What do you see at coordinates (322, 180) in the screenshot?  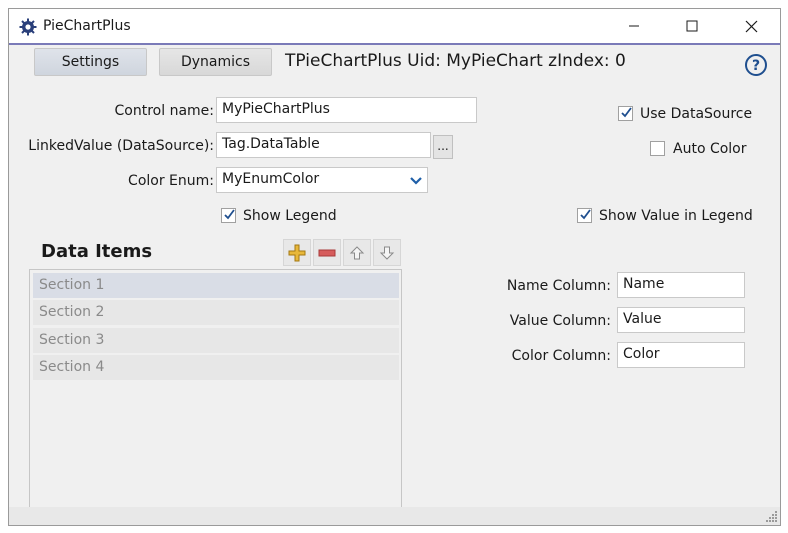 I see `color-enum-select: MyEnumColor` at bounding box center [322, 180].